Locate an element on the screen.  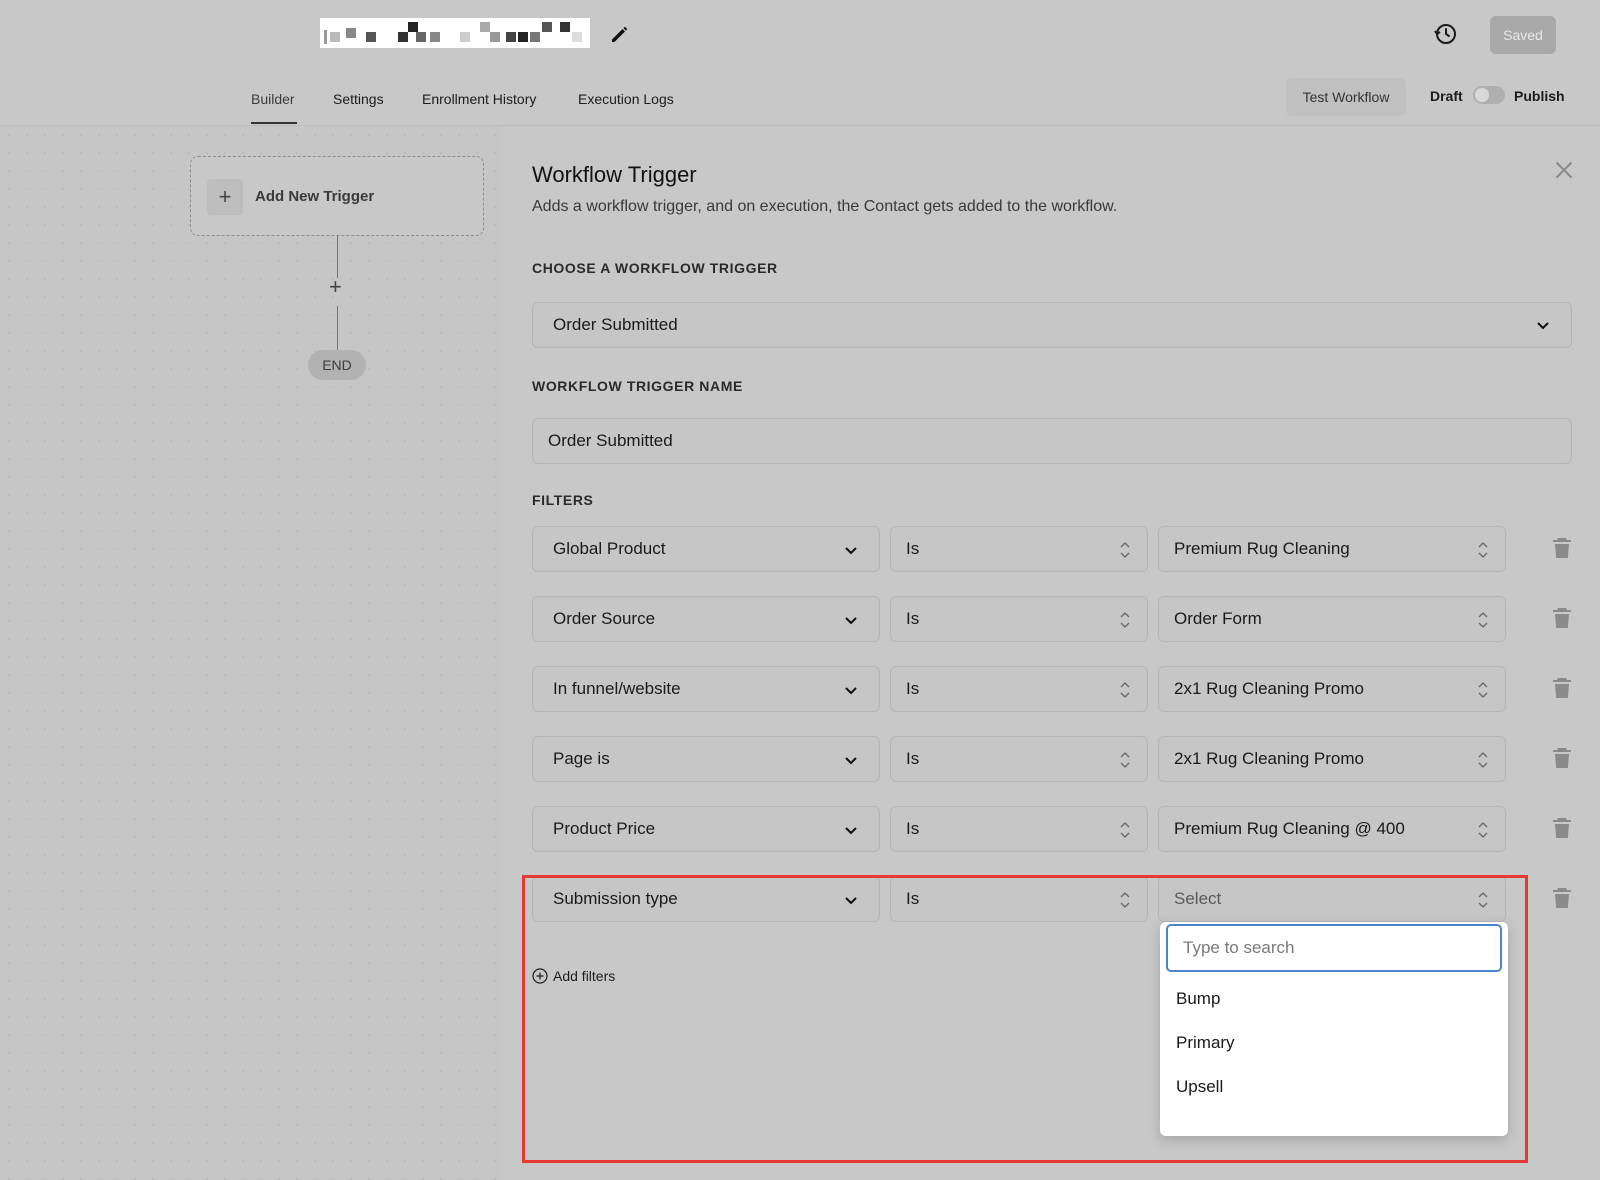
filter-row: Submission type Is Select is located at coordinates (1052, 899).